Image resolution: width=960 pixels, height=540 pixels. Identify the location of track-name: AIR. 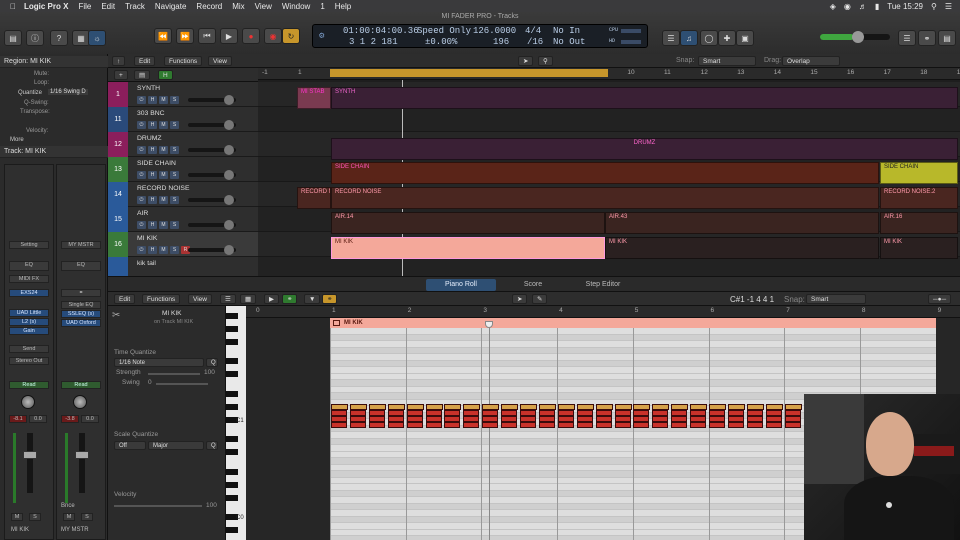
(142, 213).